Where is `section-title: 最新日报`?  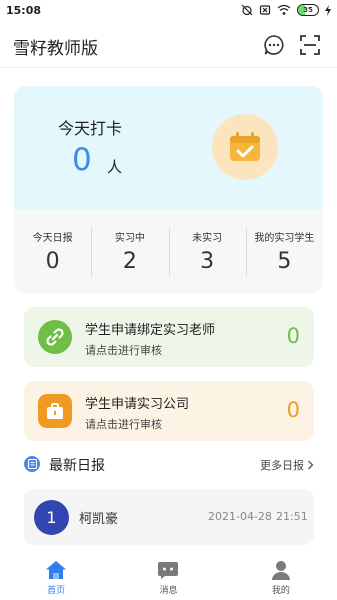
section-title: 最新日报 is located at coordinates (77, 466).